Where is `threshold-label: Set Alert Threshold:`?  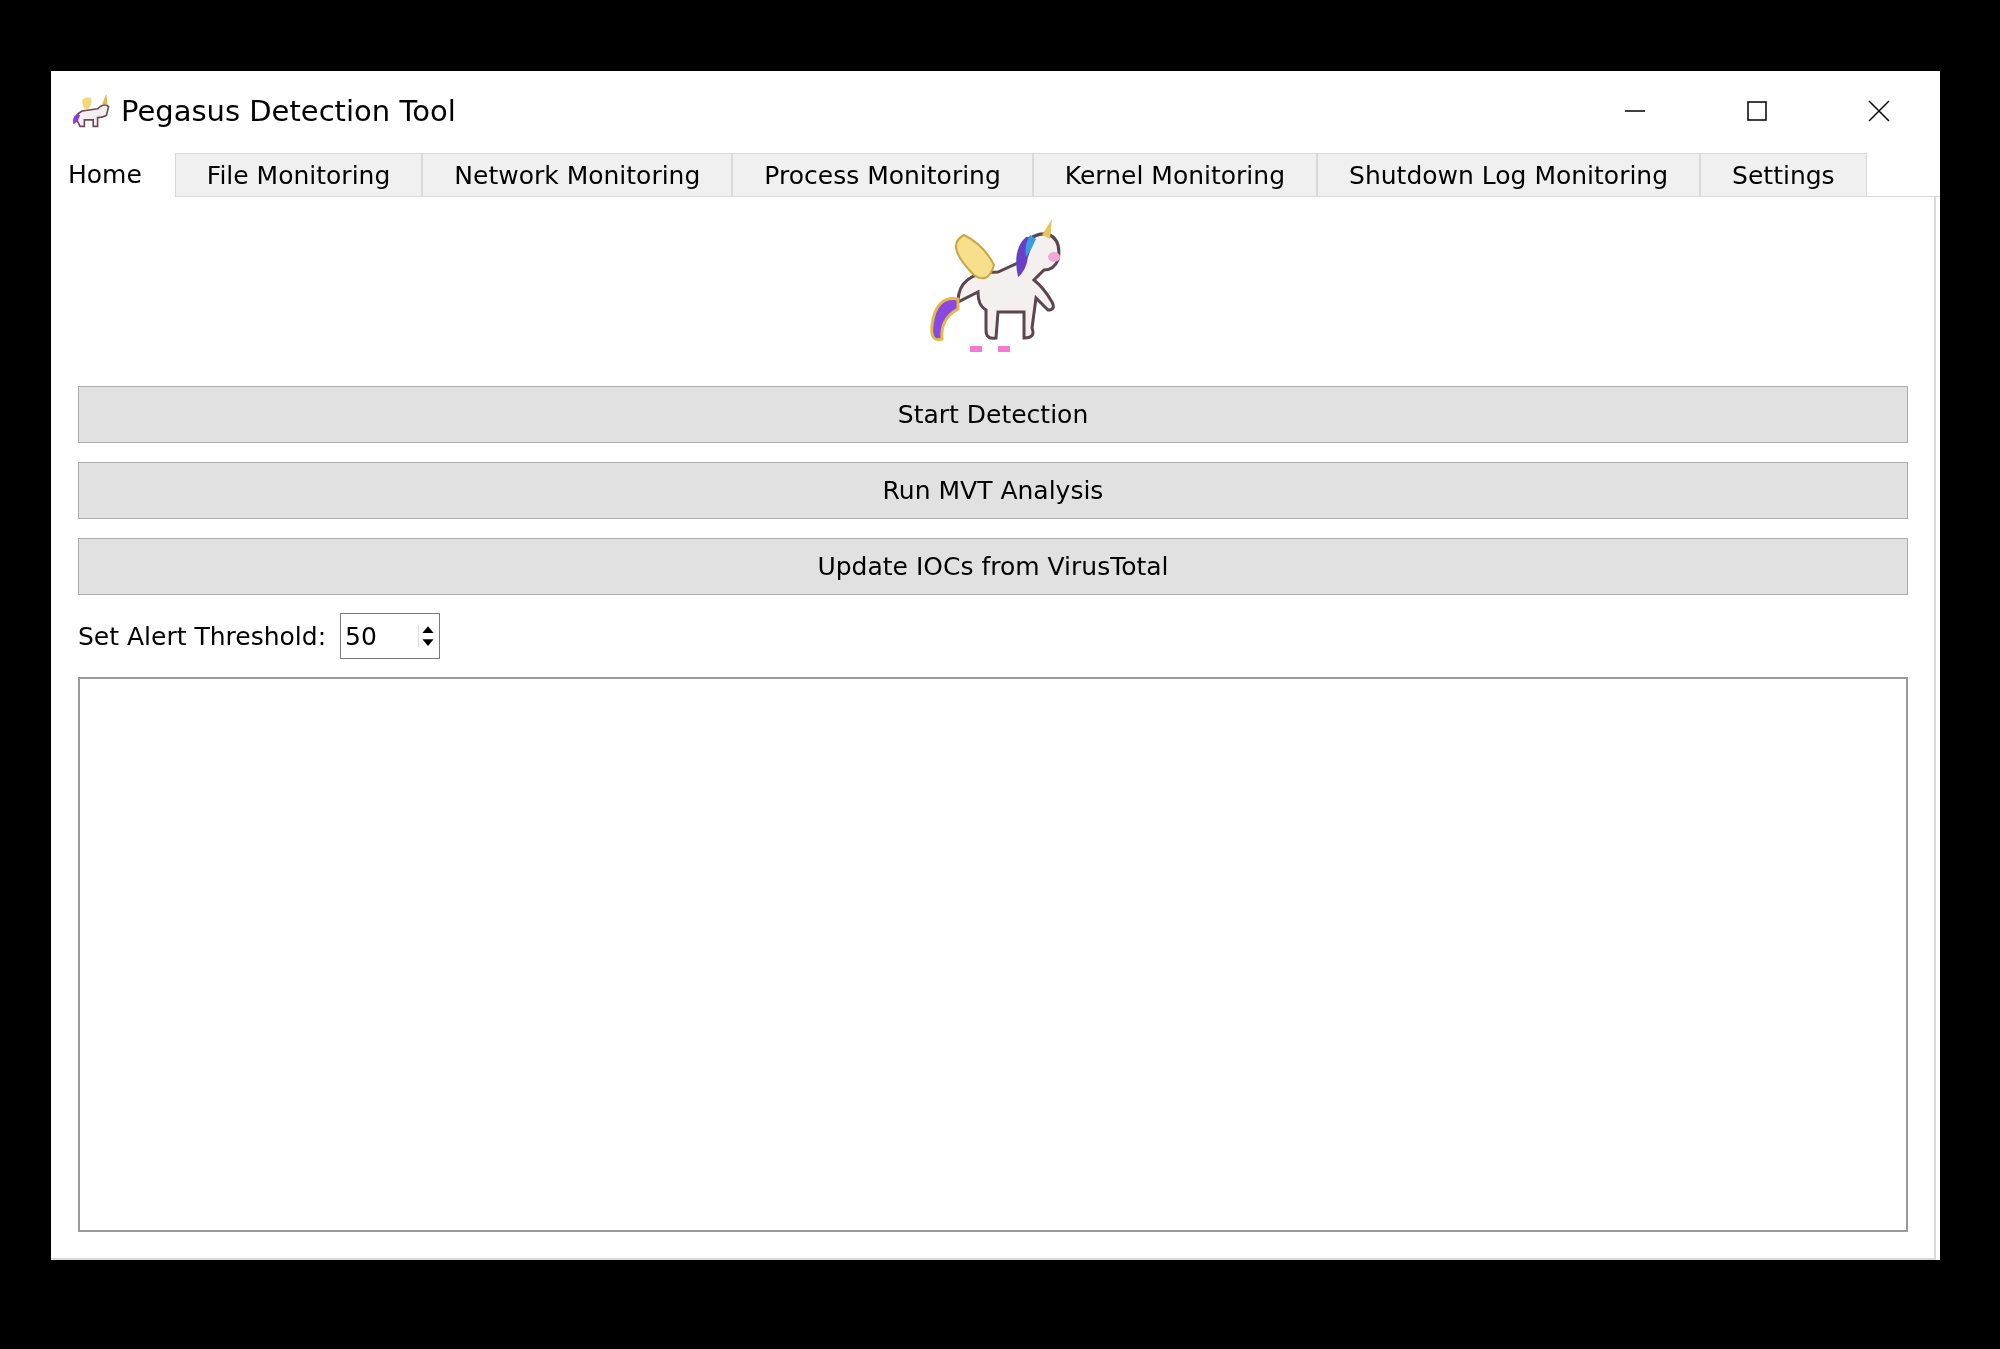 threshold-label: Set Alert Threshold: is located at coordinates (202, 636).